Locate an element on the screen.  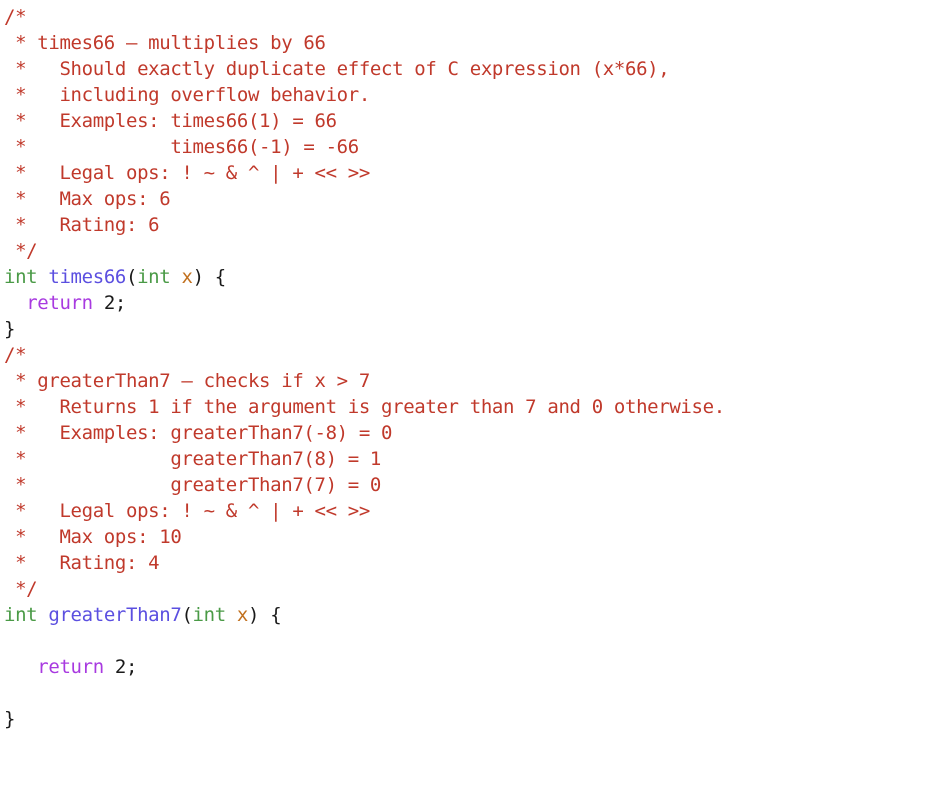
code-line: * Rating: 6 is located at coordinates (476, 225).